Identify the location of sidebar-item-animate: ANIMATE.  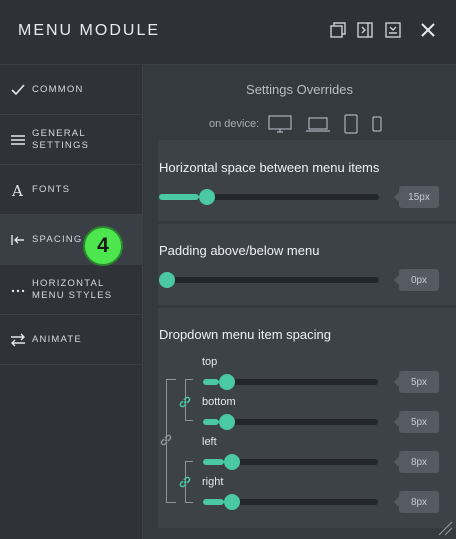
(71, 340).